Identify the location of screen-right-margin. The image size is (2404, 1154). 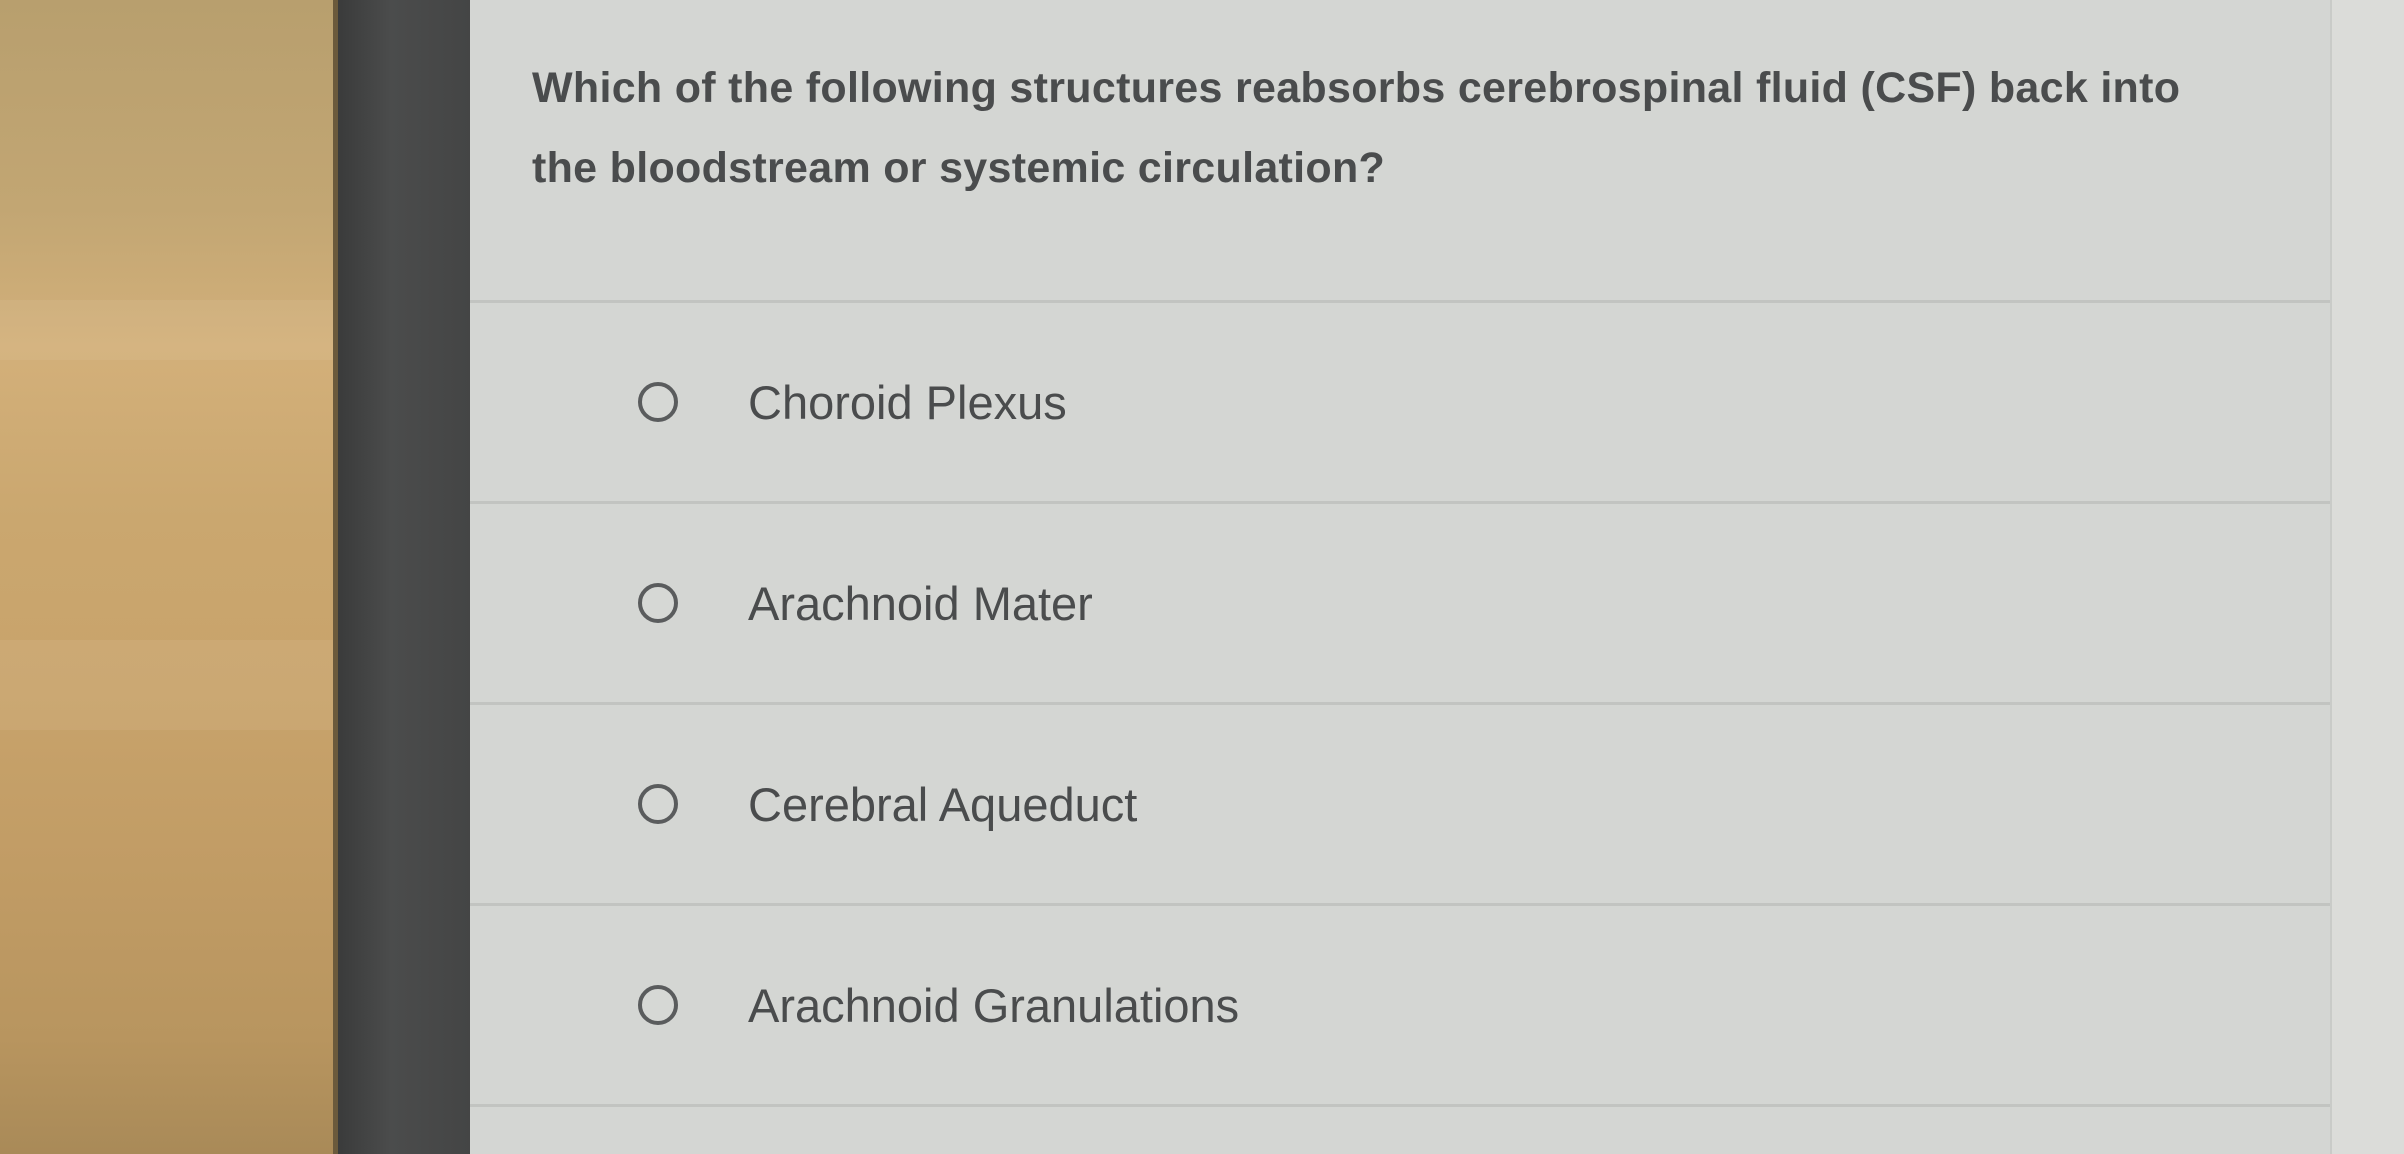
(2367, 577).